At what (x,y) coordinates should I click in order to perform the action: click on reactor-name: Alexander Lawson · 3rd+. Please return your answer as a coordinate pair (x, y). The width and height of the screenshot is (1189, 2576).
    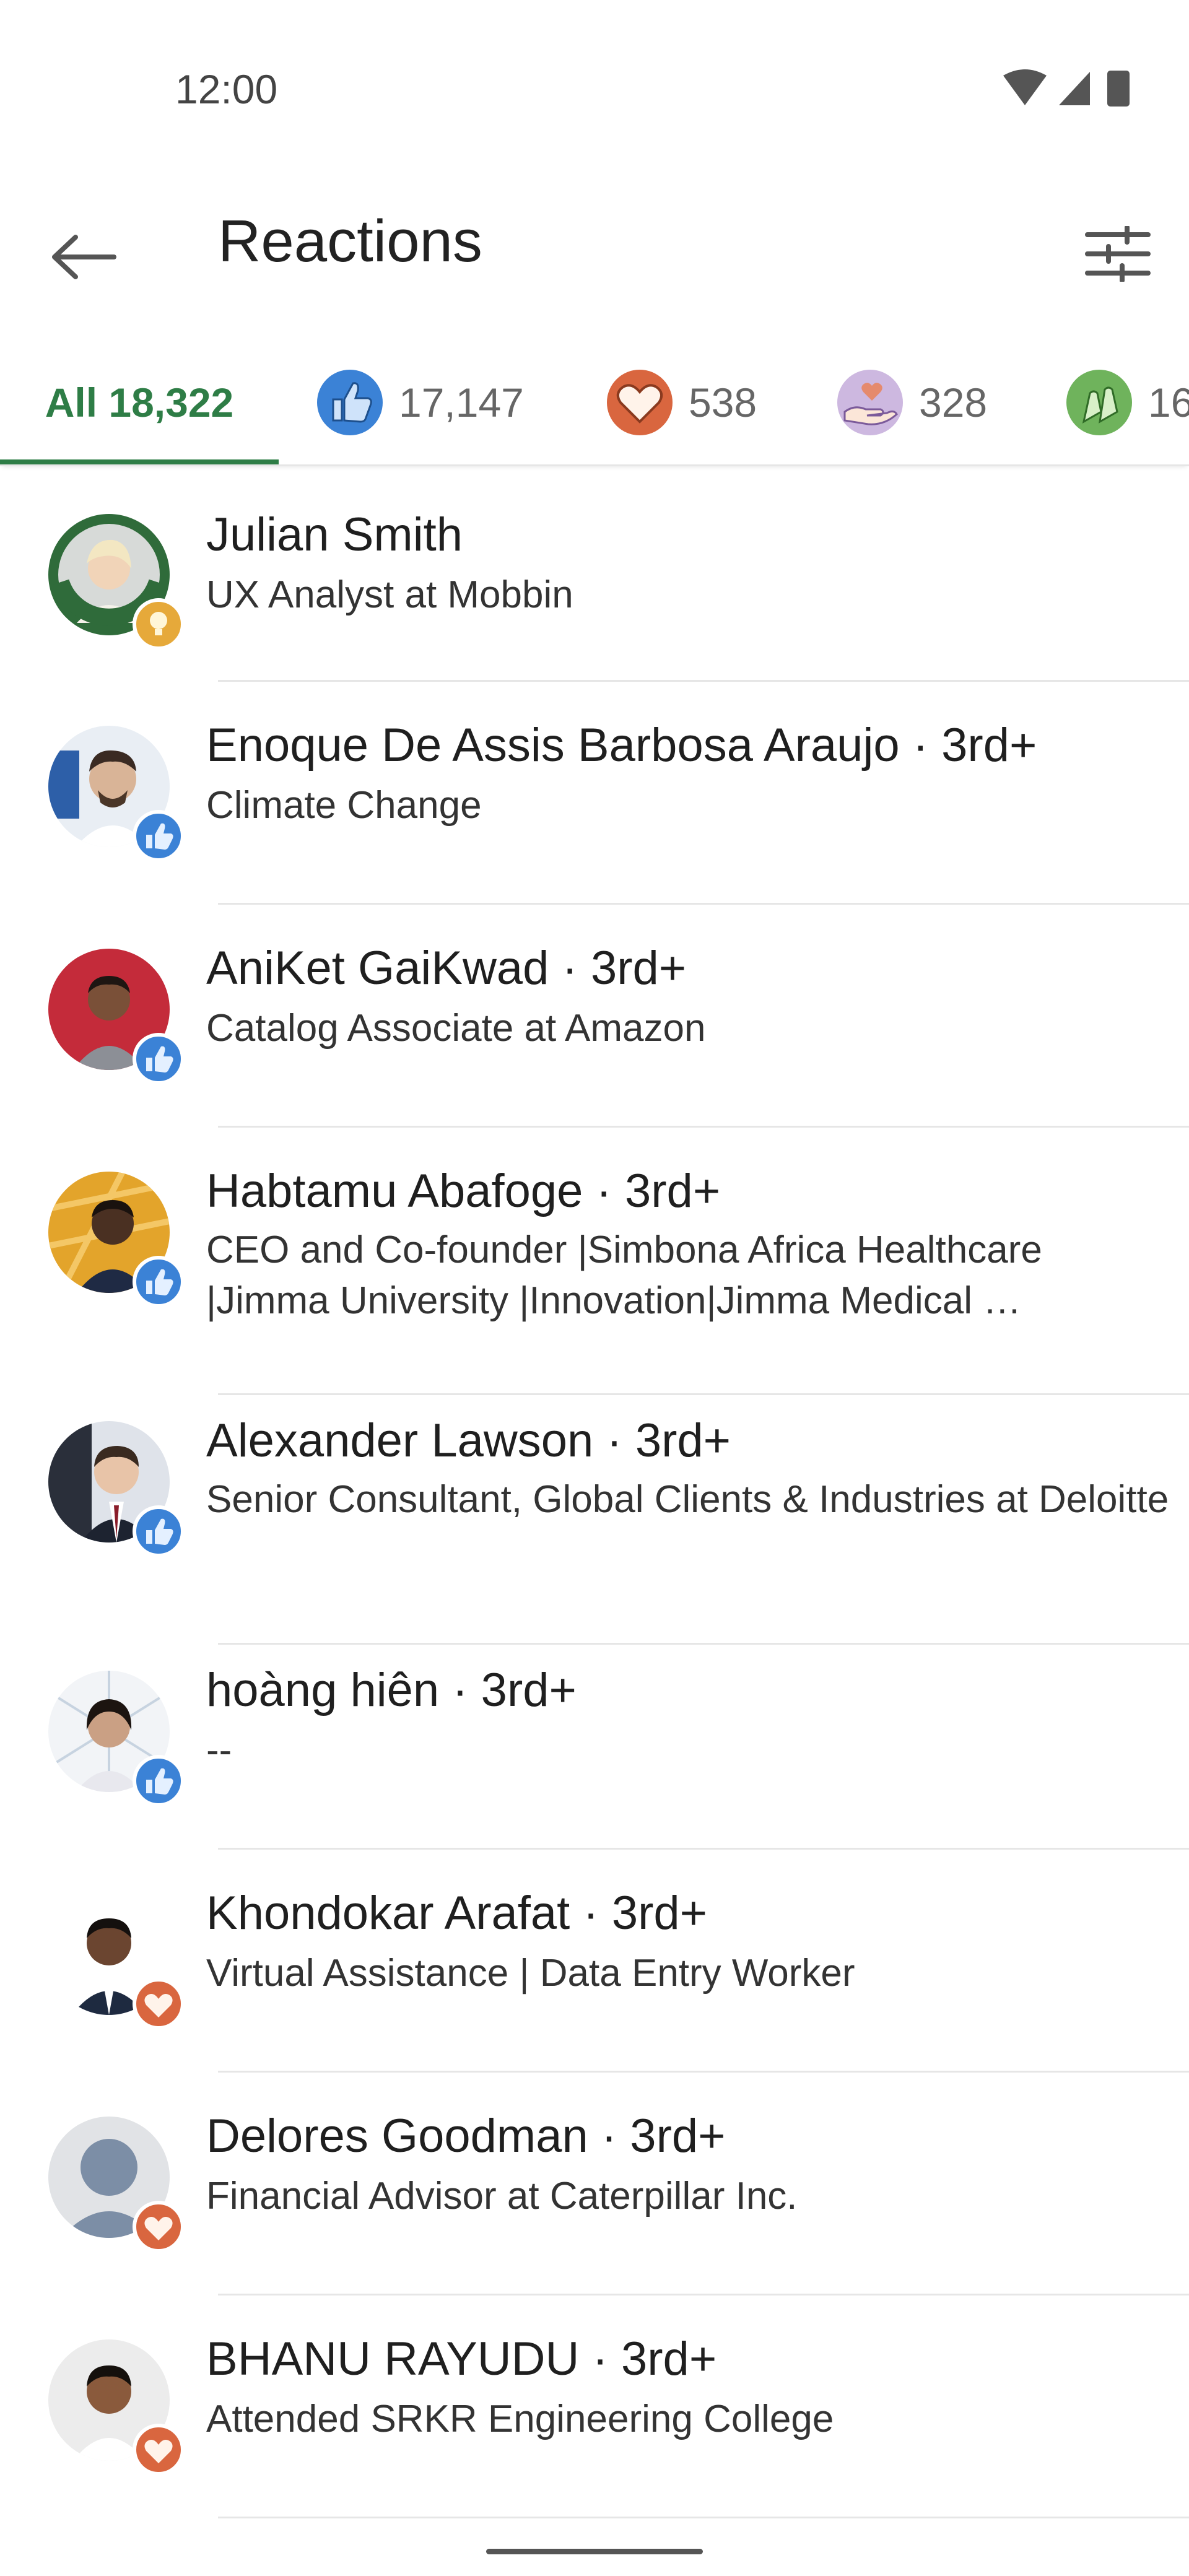
    Looking at the image, I should click on (468, 1441).